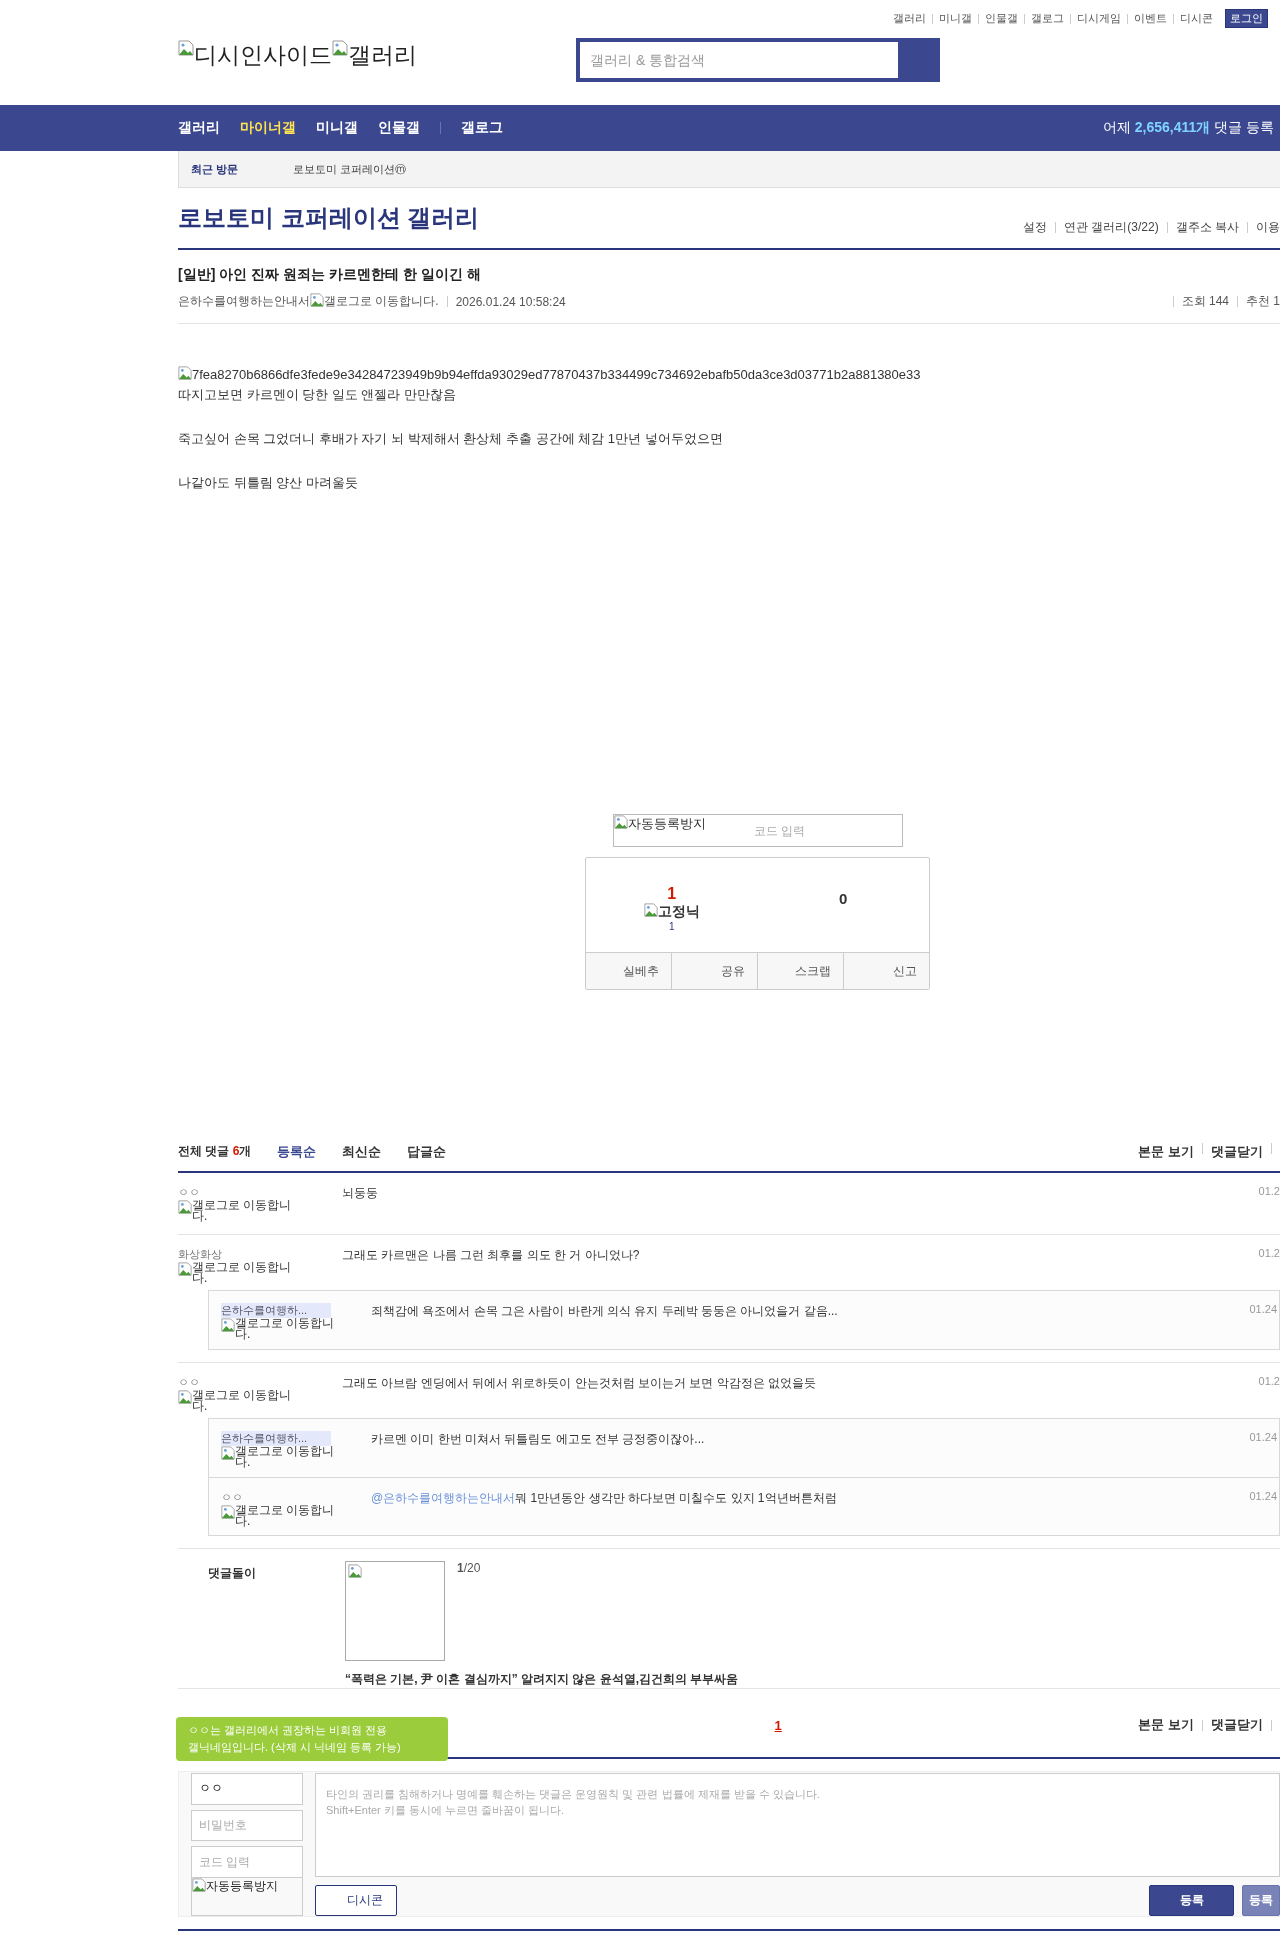  I want to click on nav-tab: 갤러리, so click(199, 128).